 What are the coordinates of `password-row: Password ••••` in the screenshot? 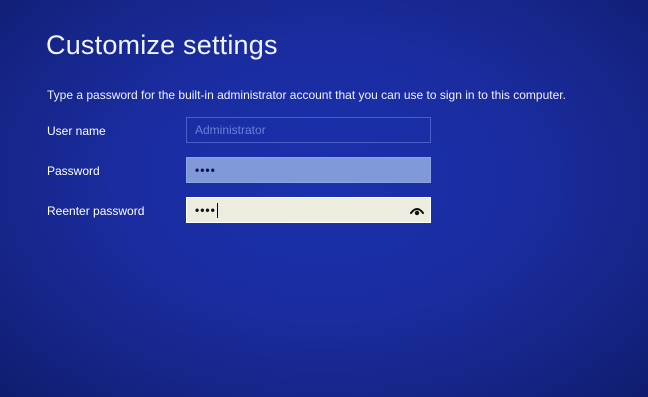 It's located at (242, 171).